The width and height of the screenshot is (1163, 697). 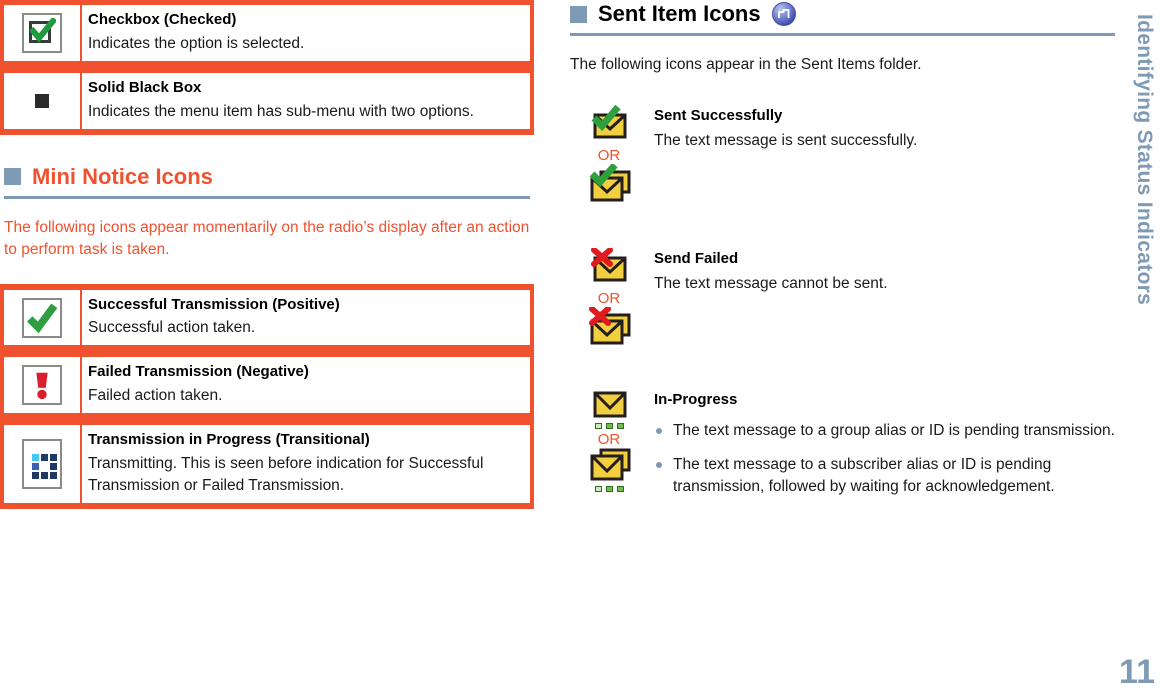 What do you see at coordinates (1144, 160) in the screenshot?
I see `chapter-label: Identifying Status Indicators` at bounding box center [1144, 160].